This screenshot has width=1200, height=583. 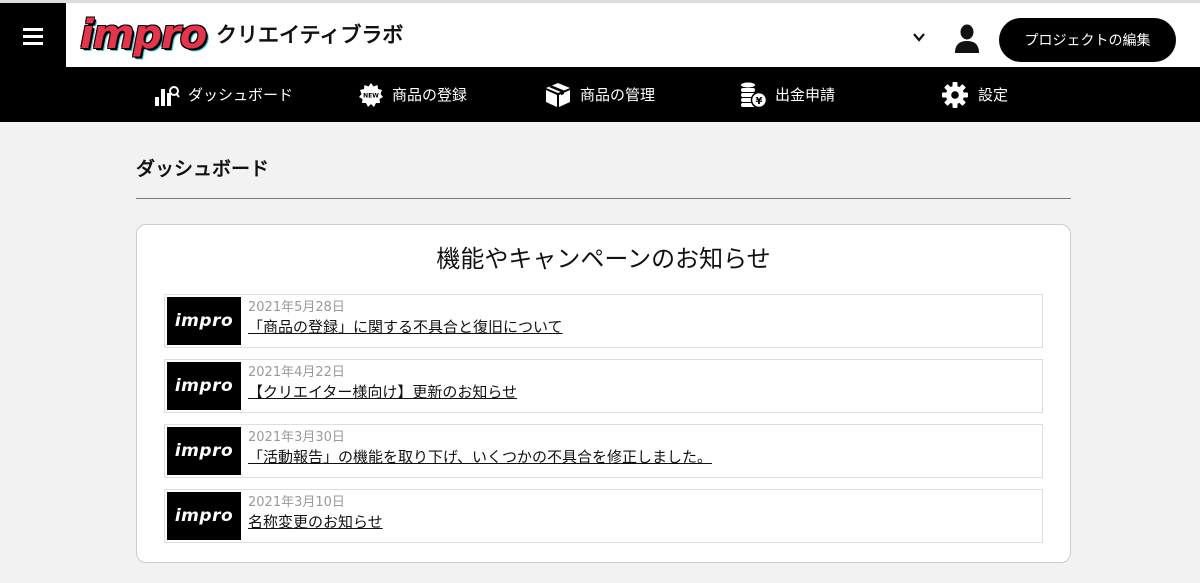 What do you see at coordinates (430, 95) in the screenshot?
I see `nav-item-label: 商品の登録` at bounding box center [430, 95].